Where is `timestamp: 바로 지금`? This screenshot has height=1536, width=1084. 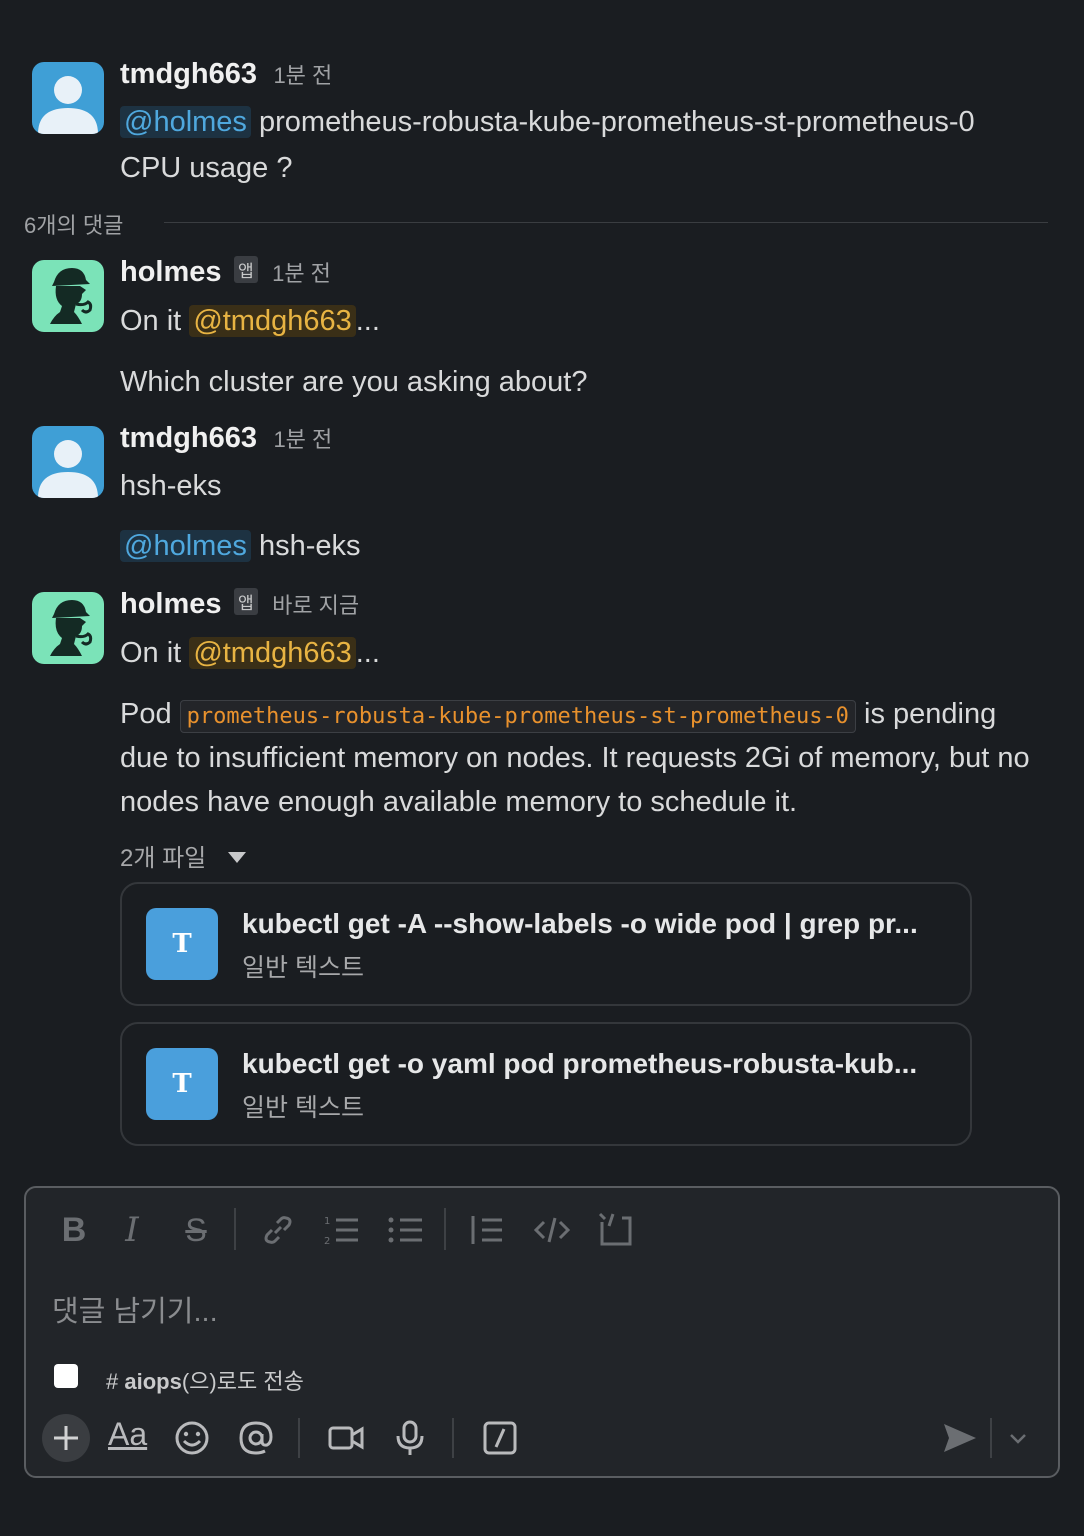
timestamp: 바로 지금 is located at coordinates (315, 605).